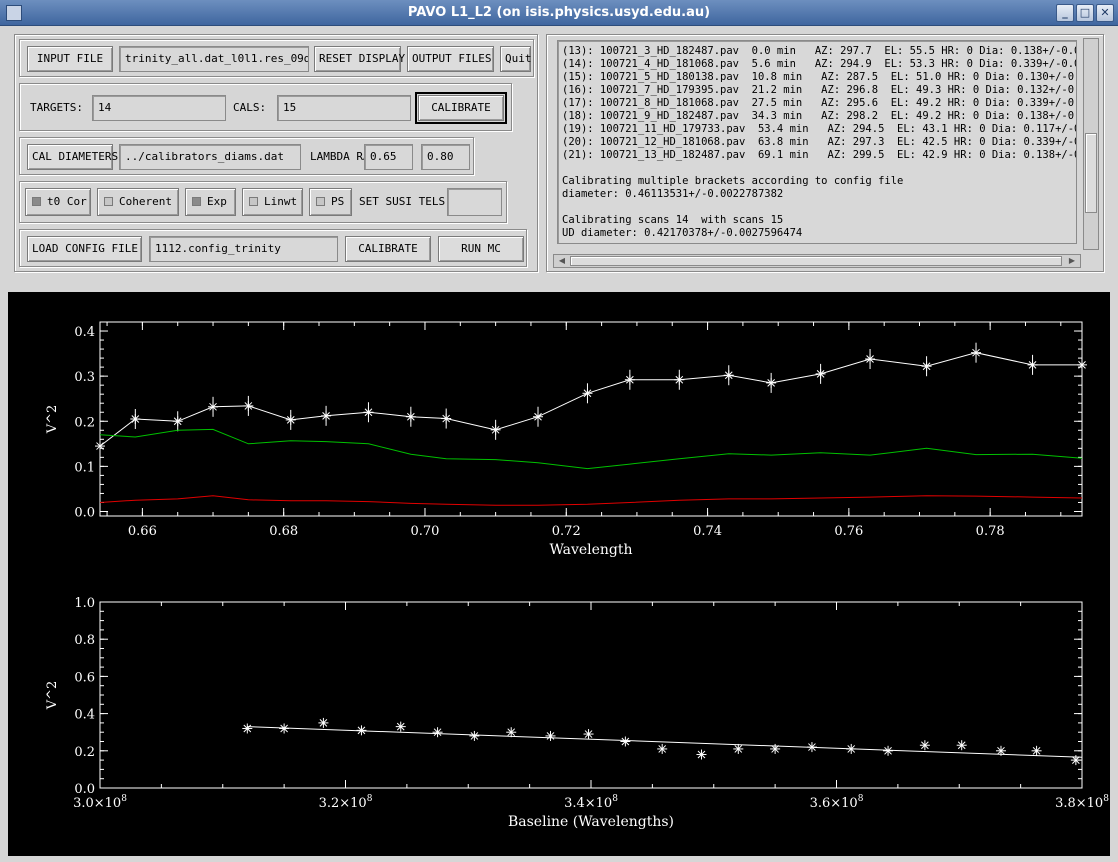 Image resolution: width=1118 pixels, height=862 pixels. Describe the element at coordinates (445, 157) in the screenshot. I see `lambda-max-field: 0.80` at that location.